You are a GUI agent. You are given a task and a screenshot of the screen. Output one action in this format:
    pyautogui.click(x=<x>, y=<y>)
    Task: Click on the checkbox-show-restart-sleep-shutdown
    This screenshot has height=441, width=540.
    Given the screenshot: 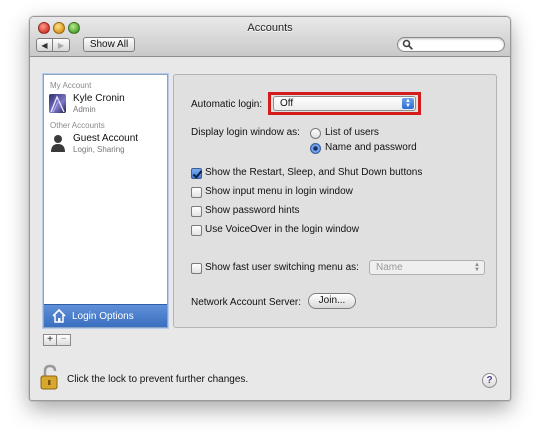 What is the action you would take?
    pyautogui.click(x=196, y=173)
    